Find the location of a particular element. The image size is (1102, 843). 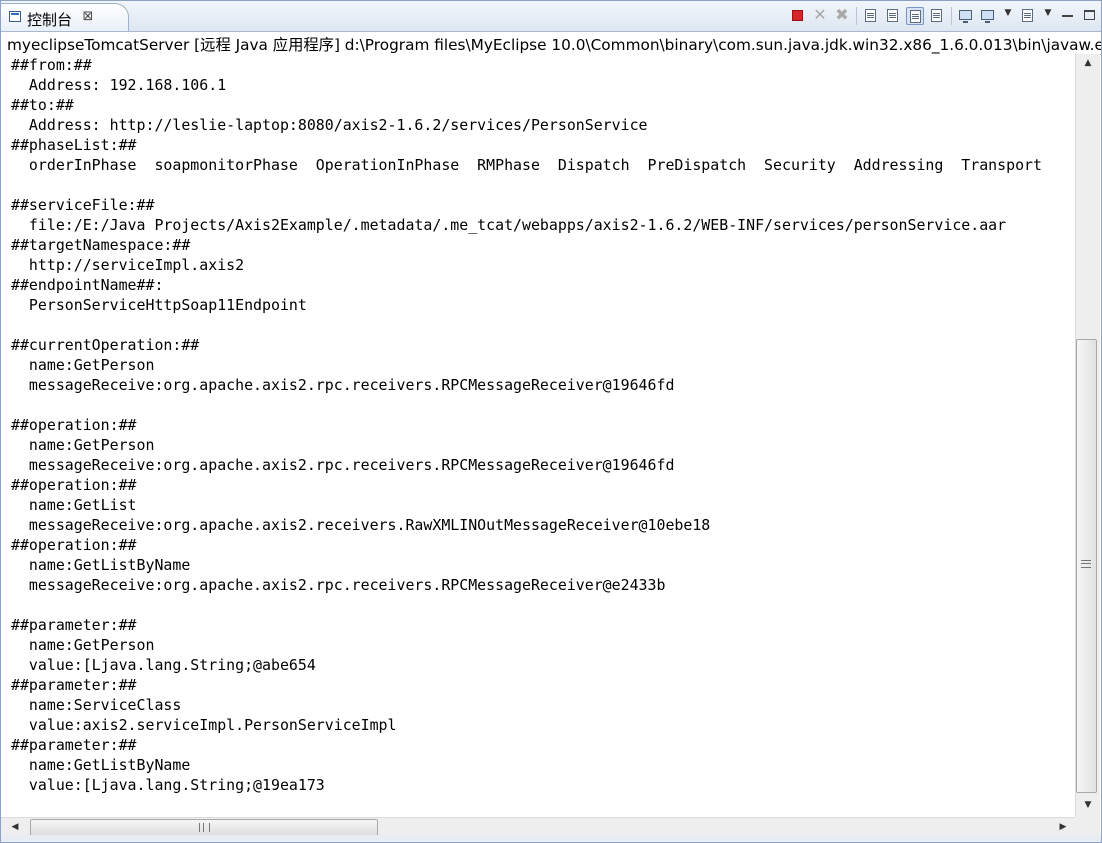

console-line: ##targetNamespace:## is located at coordinates (101, 245).